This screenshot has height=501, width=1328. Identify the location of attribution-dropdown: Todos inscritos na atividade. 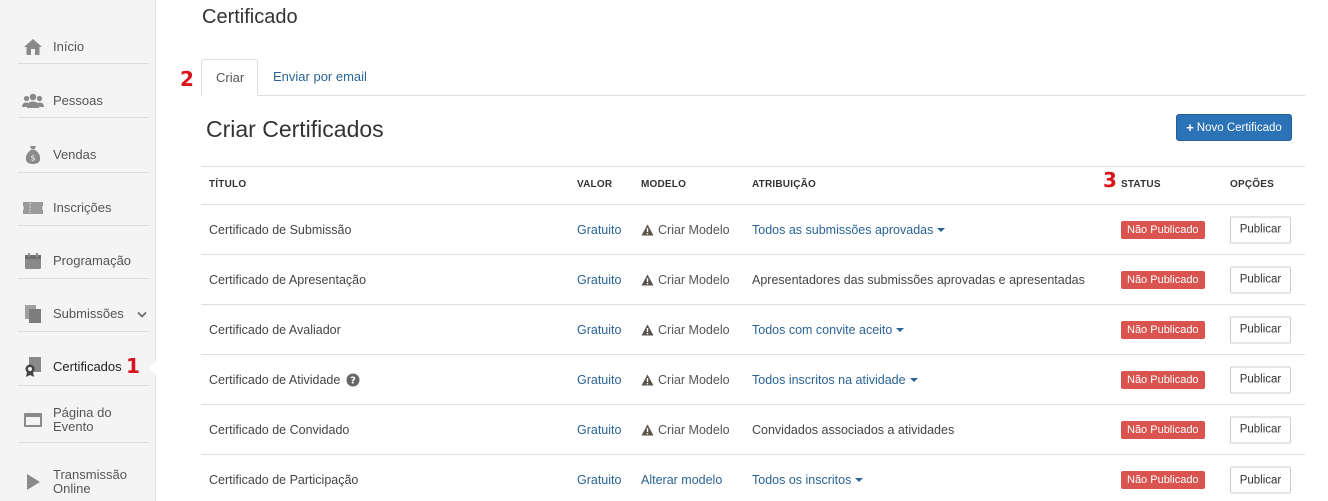
(835, 380).